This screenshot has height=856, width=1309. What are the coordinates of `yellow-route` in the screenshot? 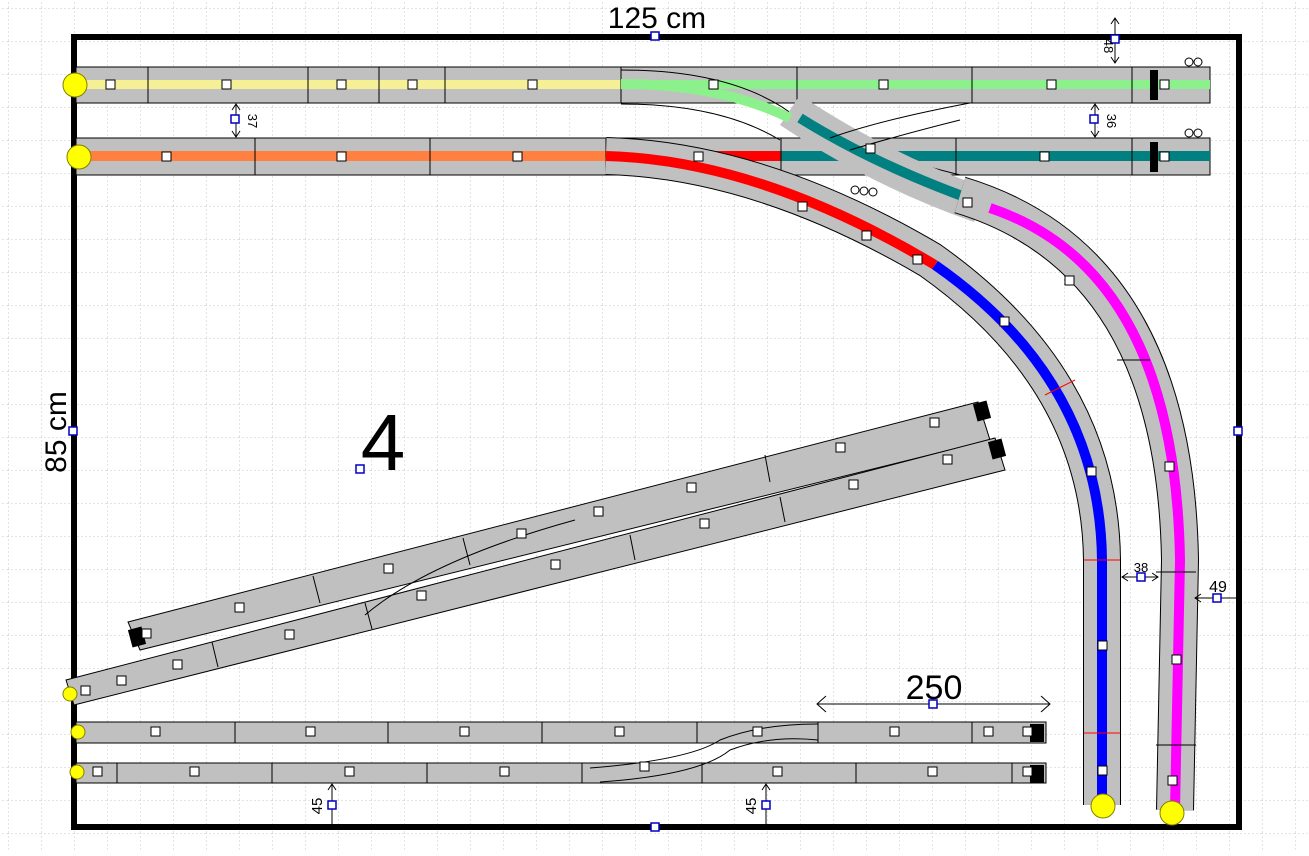 It's located at (348, 84).